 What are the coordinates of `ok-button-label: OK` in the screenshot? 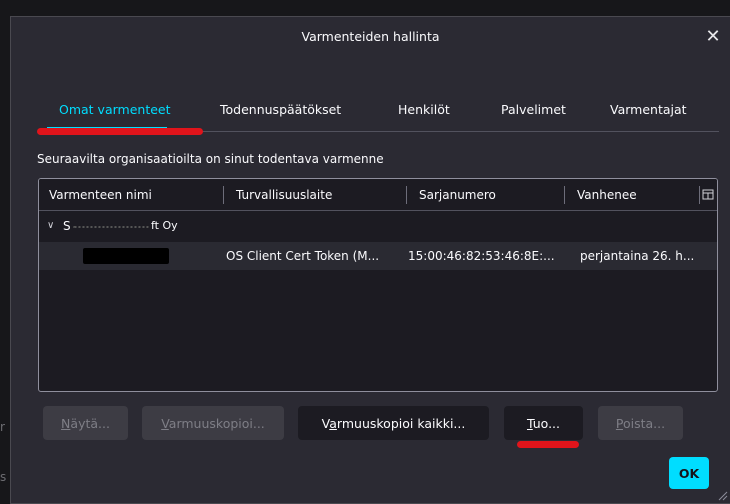 It's located at (689, 473).